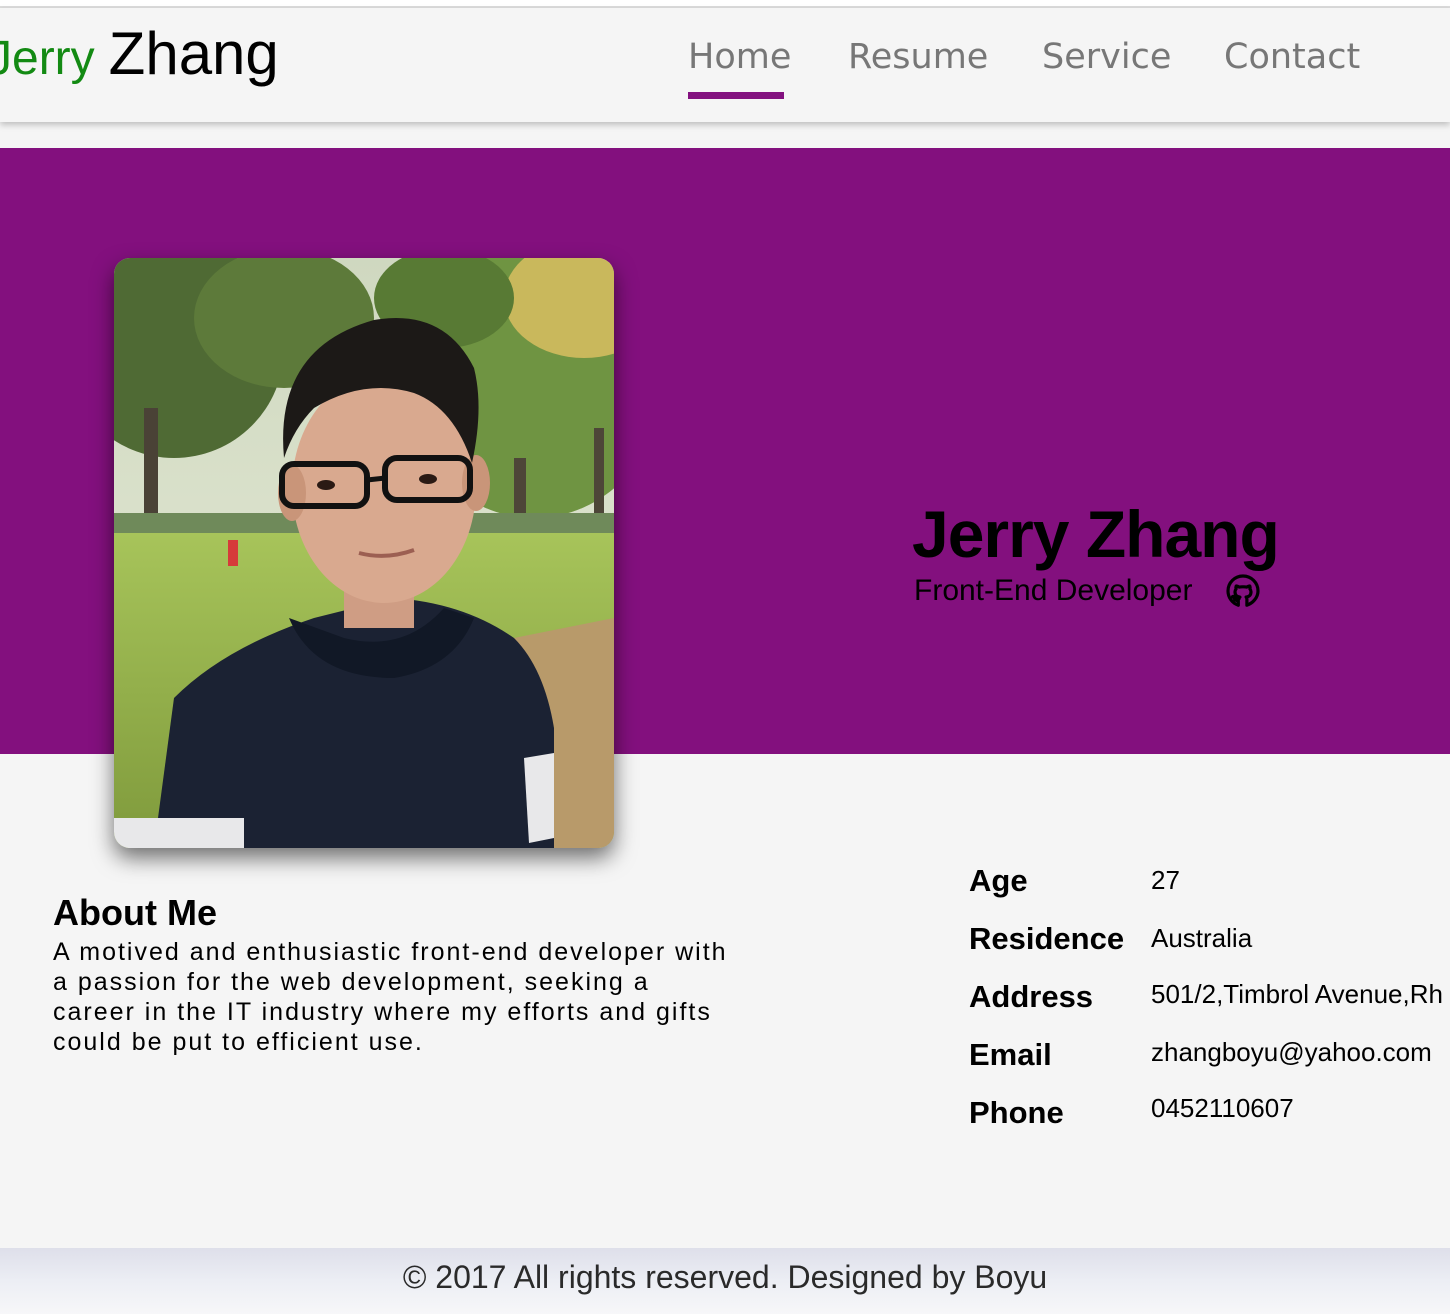 The height and width of the screenshot is (1314, 1450). What do you see at coordinates (1222, 1108) in the screenshot?
I see `info-value-phone: 0452110607` at bounding box center [1222, 1108].